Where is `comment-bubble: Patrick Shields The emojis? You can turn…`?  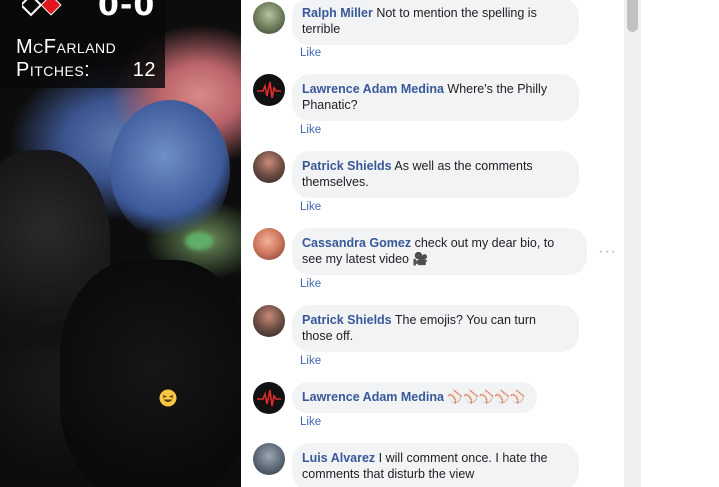
comment-bubble: Patrick Shields The emojis? You can turn… is located at coordinates (435, 328).